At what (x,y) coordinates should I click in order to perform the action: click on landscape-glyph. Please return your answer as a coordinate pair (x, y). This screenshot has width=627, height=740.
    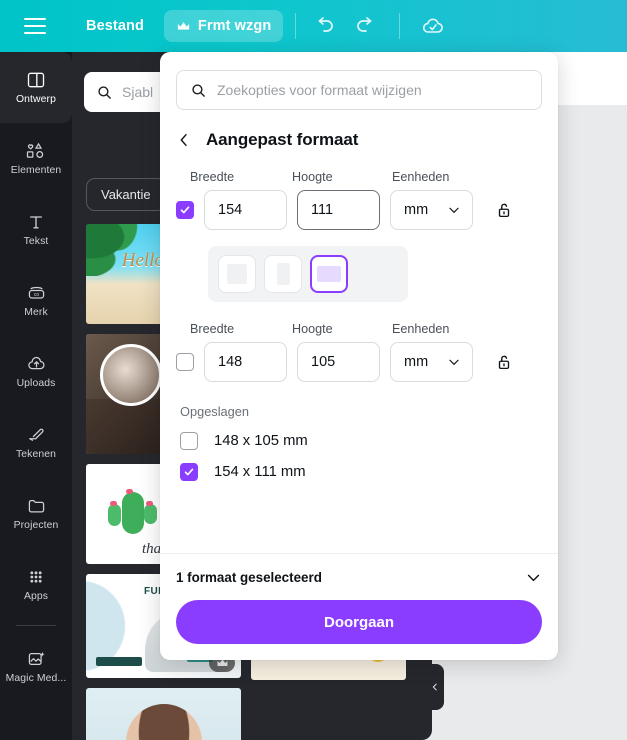
    Looking at the image, I should click on (329, 274).